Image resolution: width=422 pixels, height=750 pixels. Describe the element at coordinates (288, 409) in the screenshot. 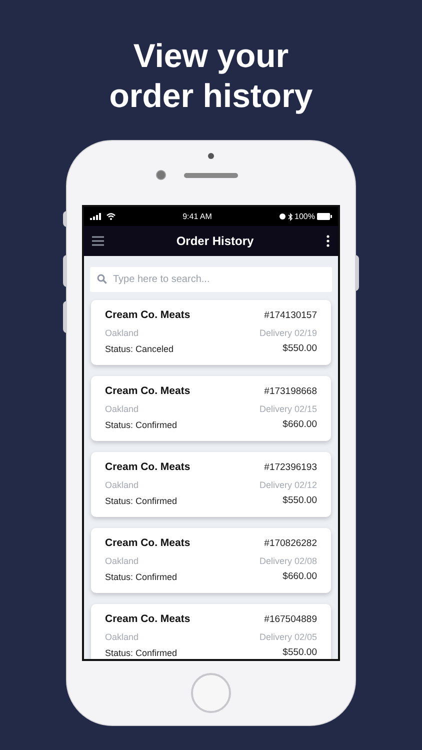

I see `delivery-date: Delivery 02/15` at that location.